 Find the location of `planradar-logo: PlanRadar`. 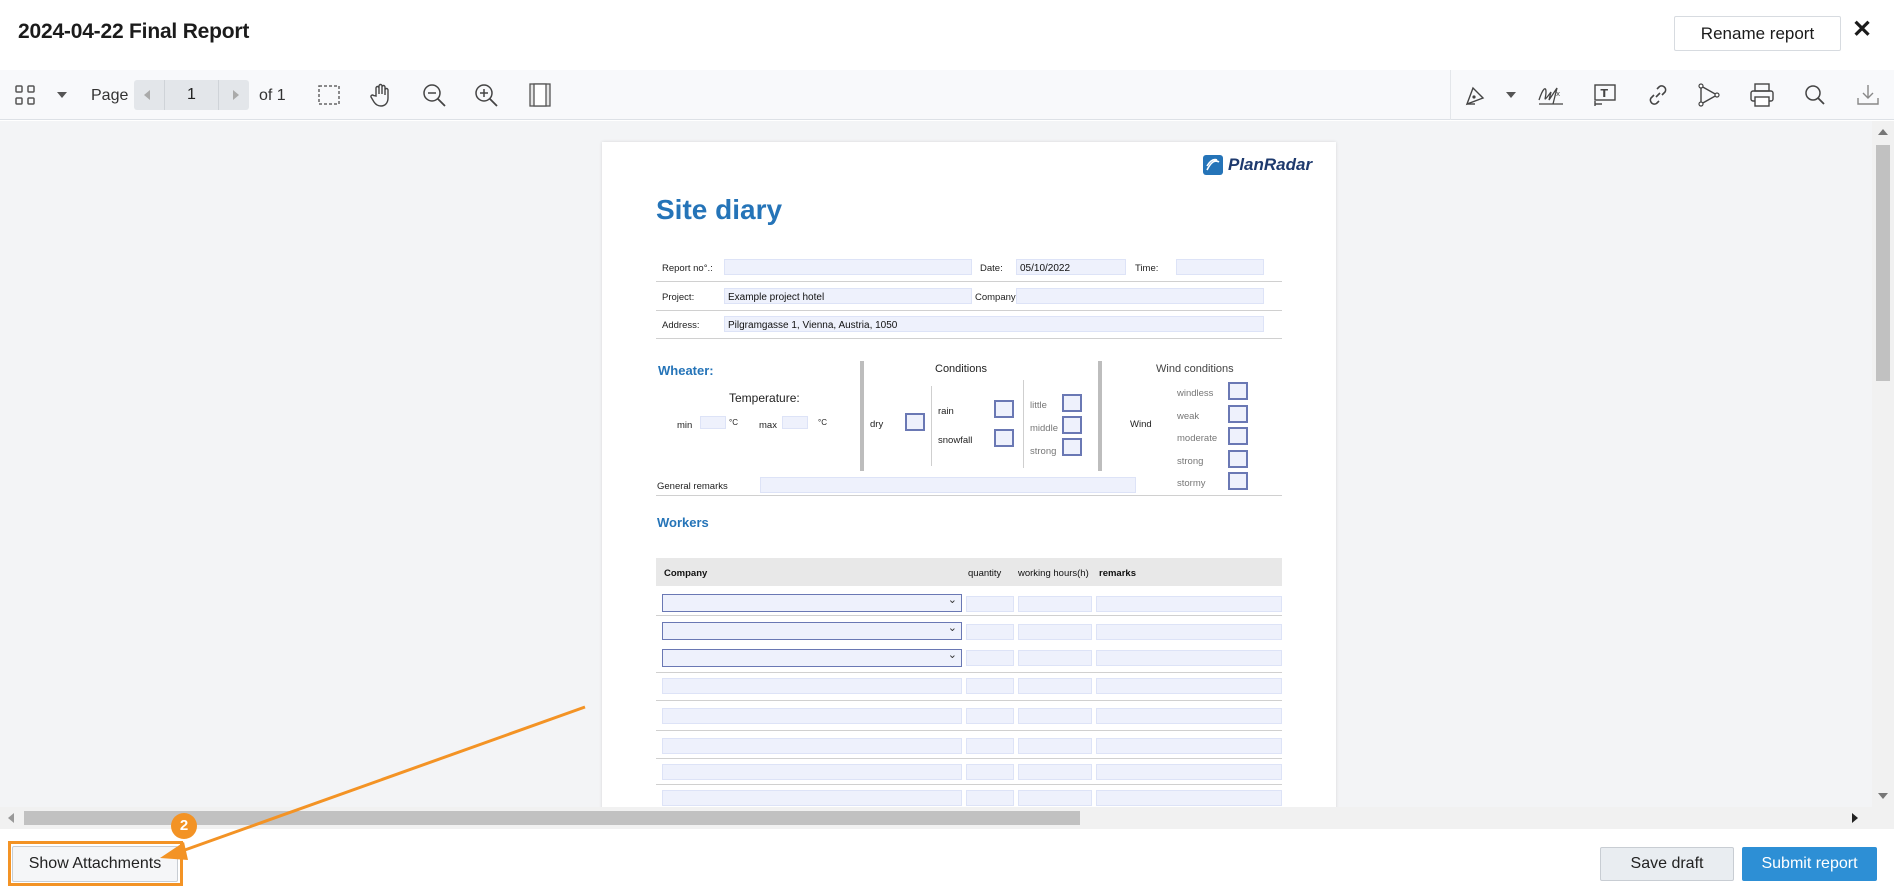

planradar-logo: PlanRadar is located at coordinates (1257, 165).